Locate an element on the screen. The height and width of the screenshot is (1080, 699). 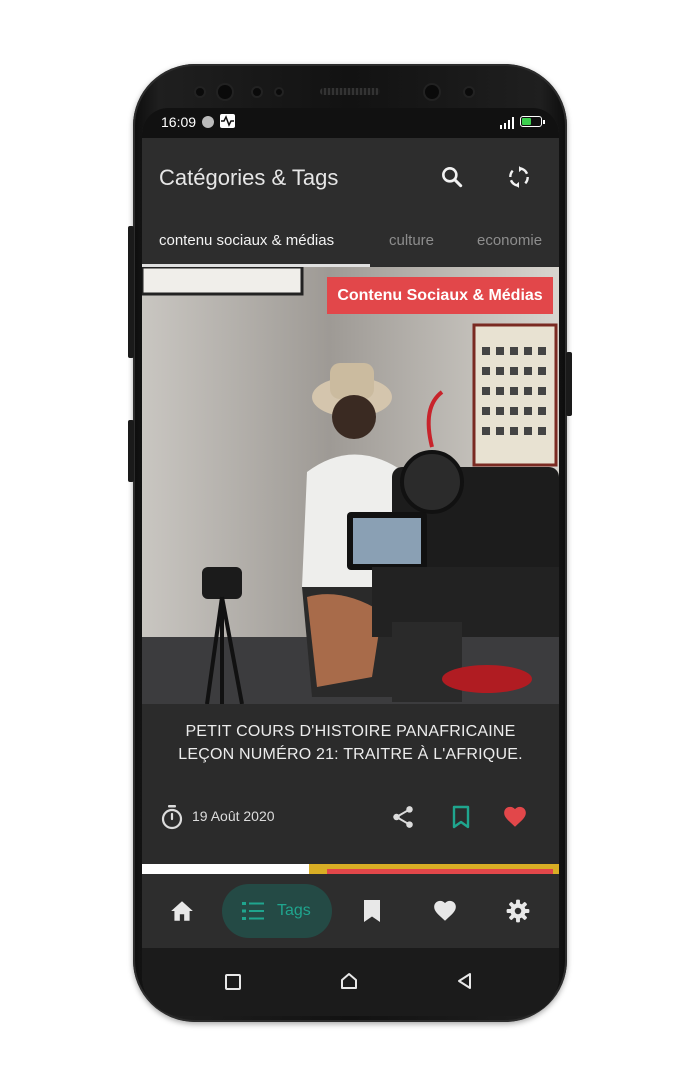
nav-tags-label: Tags is located at coordinates (294, 910).